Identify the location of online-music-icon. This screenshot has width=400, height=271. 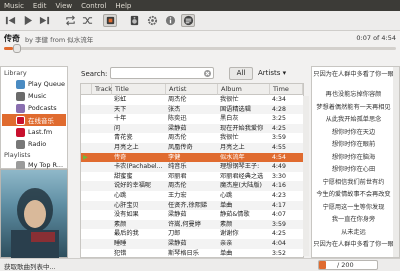
(20, 120).